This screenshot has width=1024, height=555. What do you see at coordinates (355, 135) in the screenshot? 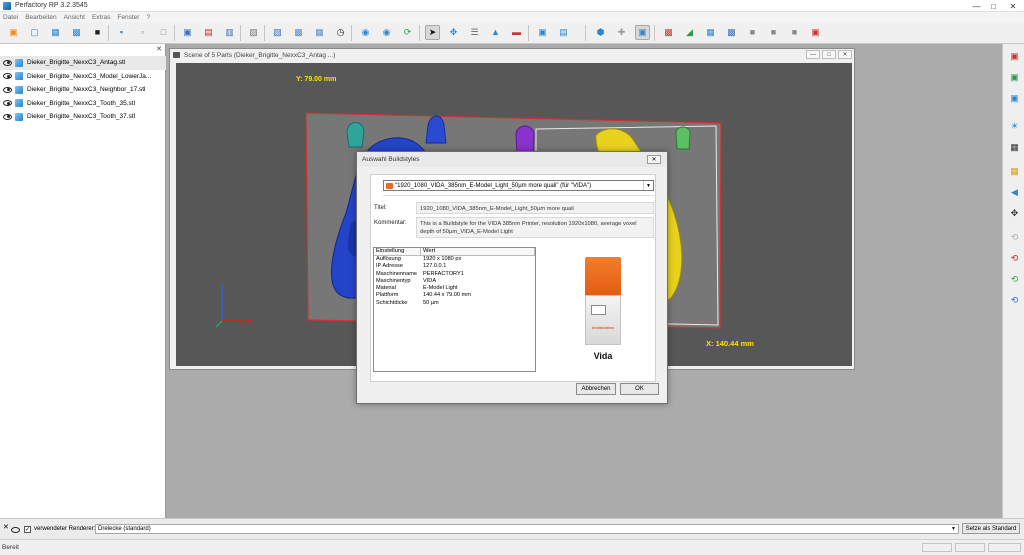
I see `teal-tooth` at bounding box center [355, 135].